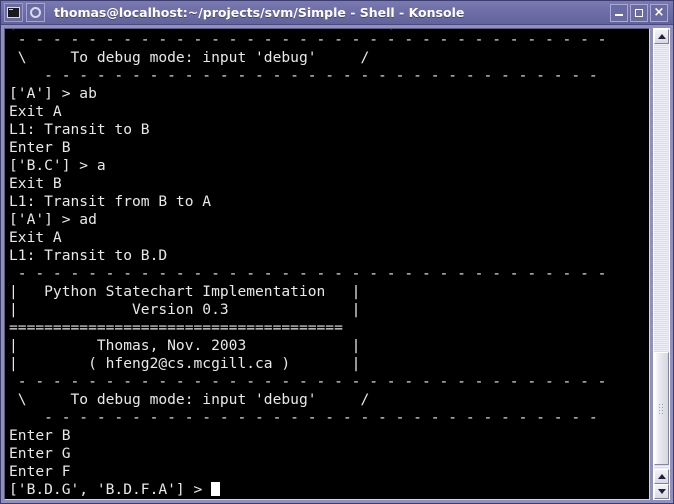 The height and width of the screenshot is (504, 674). Describe the element at coordinates (619, 15) in the screenshot. I see `minimize-icon` at that location.